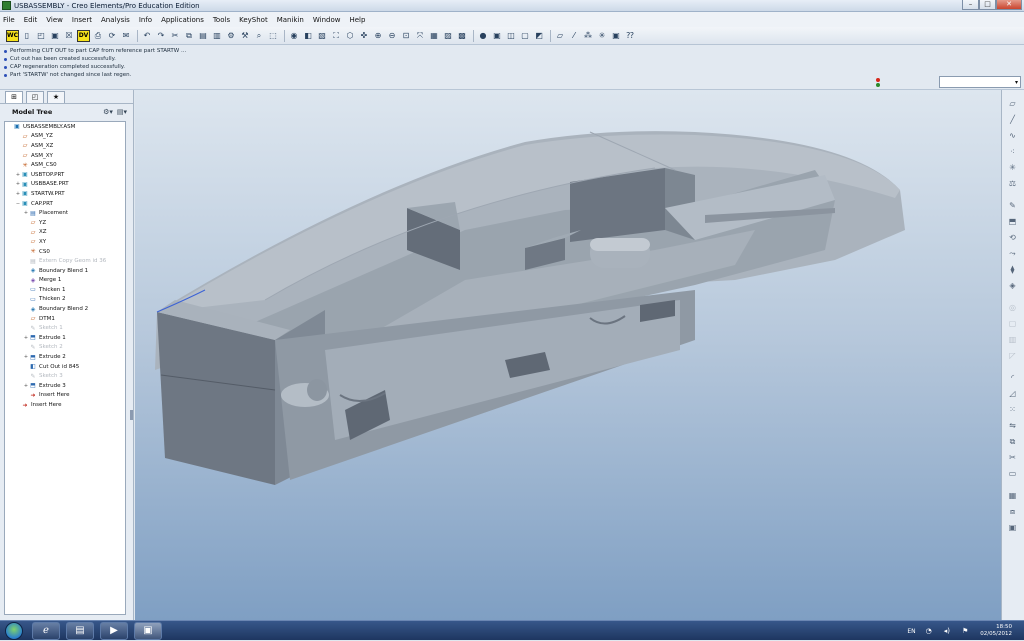 The height and width of the screenshot is (641, 1024). What do you see at coordinates (1012, 355) in the screenshot?
I see `draft-tool-icon: ◸` at bounding box center [1012, 355].